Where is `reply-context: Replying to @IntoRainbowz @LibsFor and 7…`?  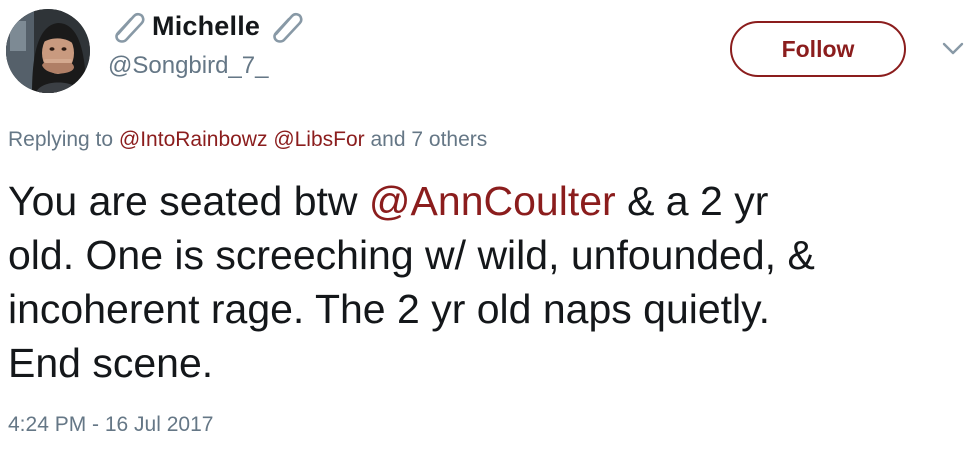
reply-context: Replying to @IntoRainbowz @LibsFor and 7… is located at coordinates (247, 140).